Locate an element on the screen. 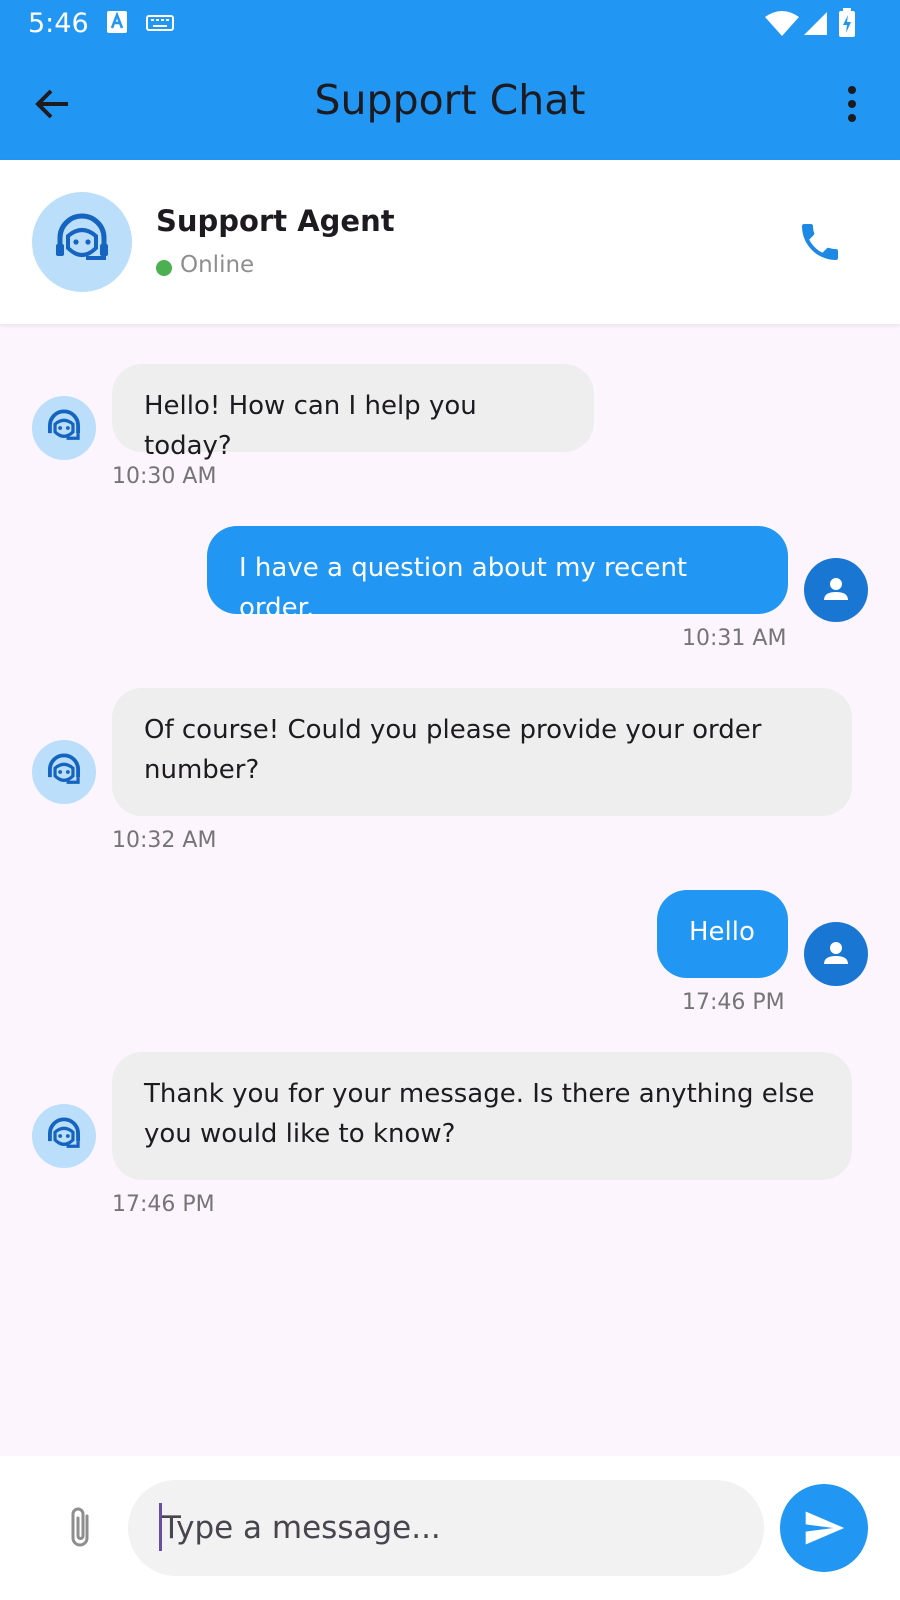 The width and height of the screenshot is (900, 1600). more-vert-icon is located at coordinates (852, 104).